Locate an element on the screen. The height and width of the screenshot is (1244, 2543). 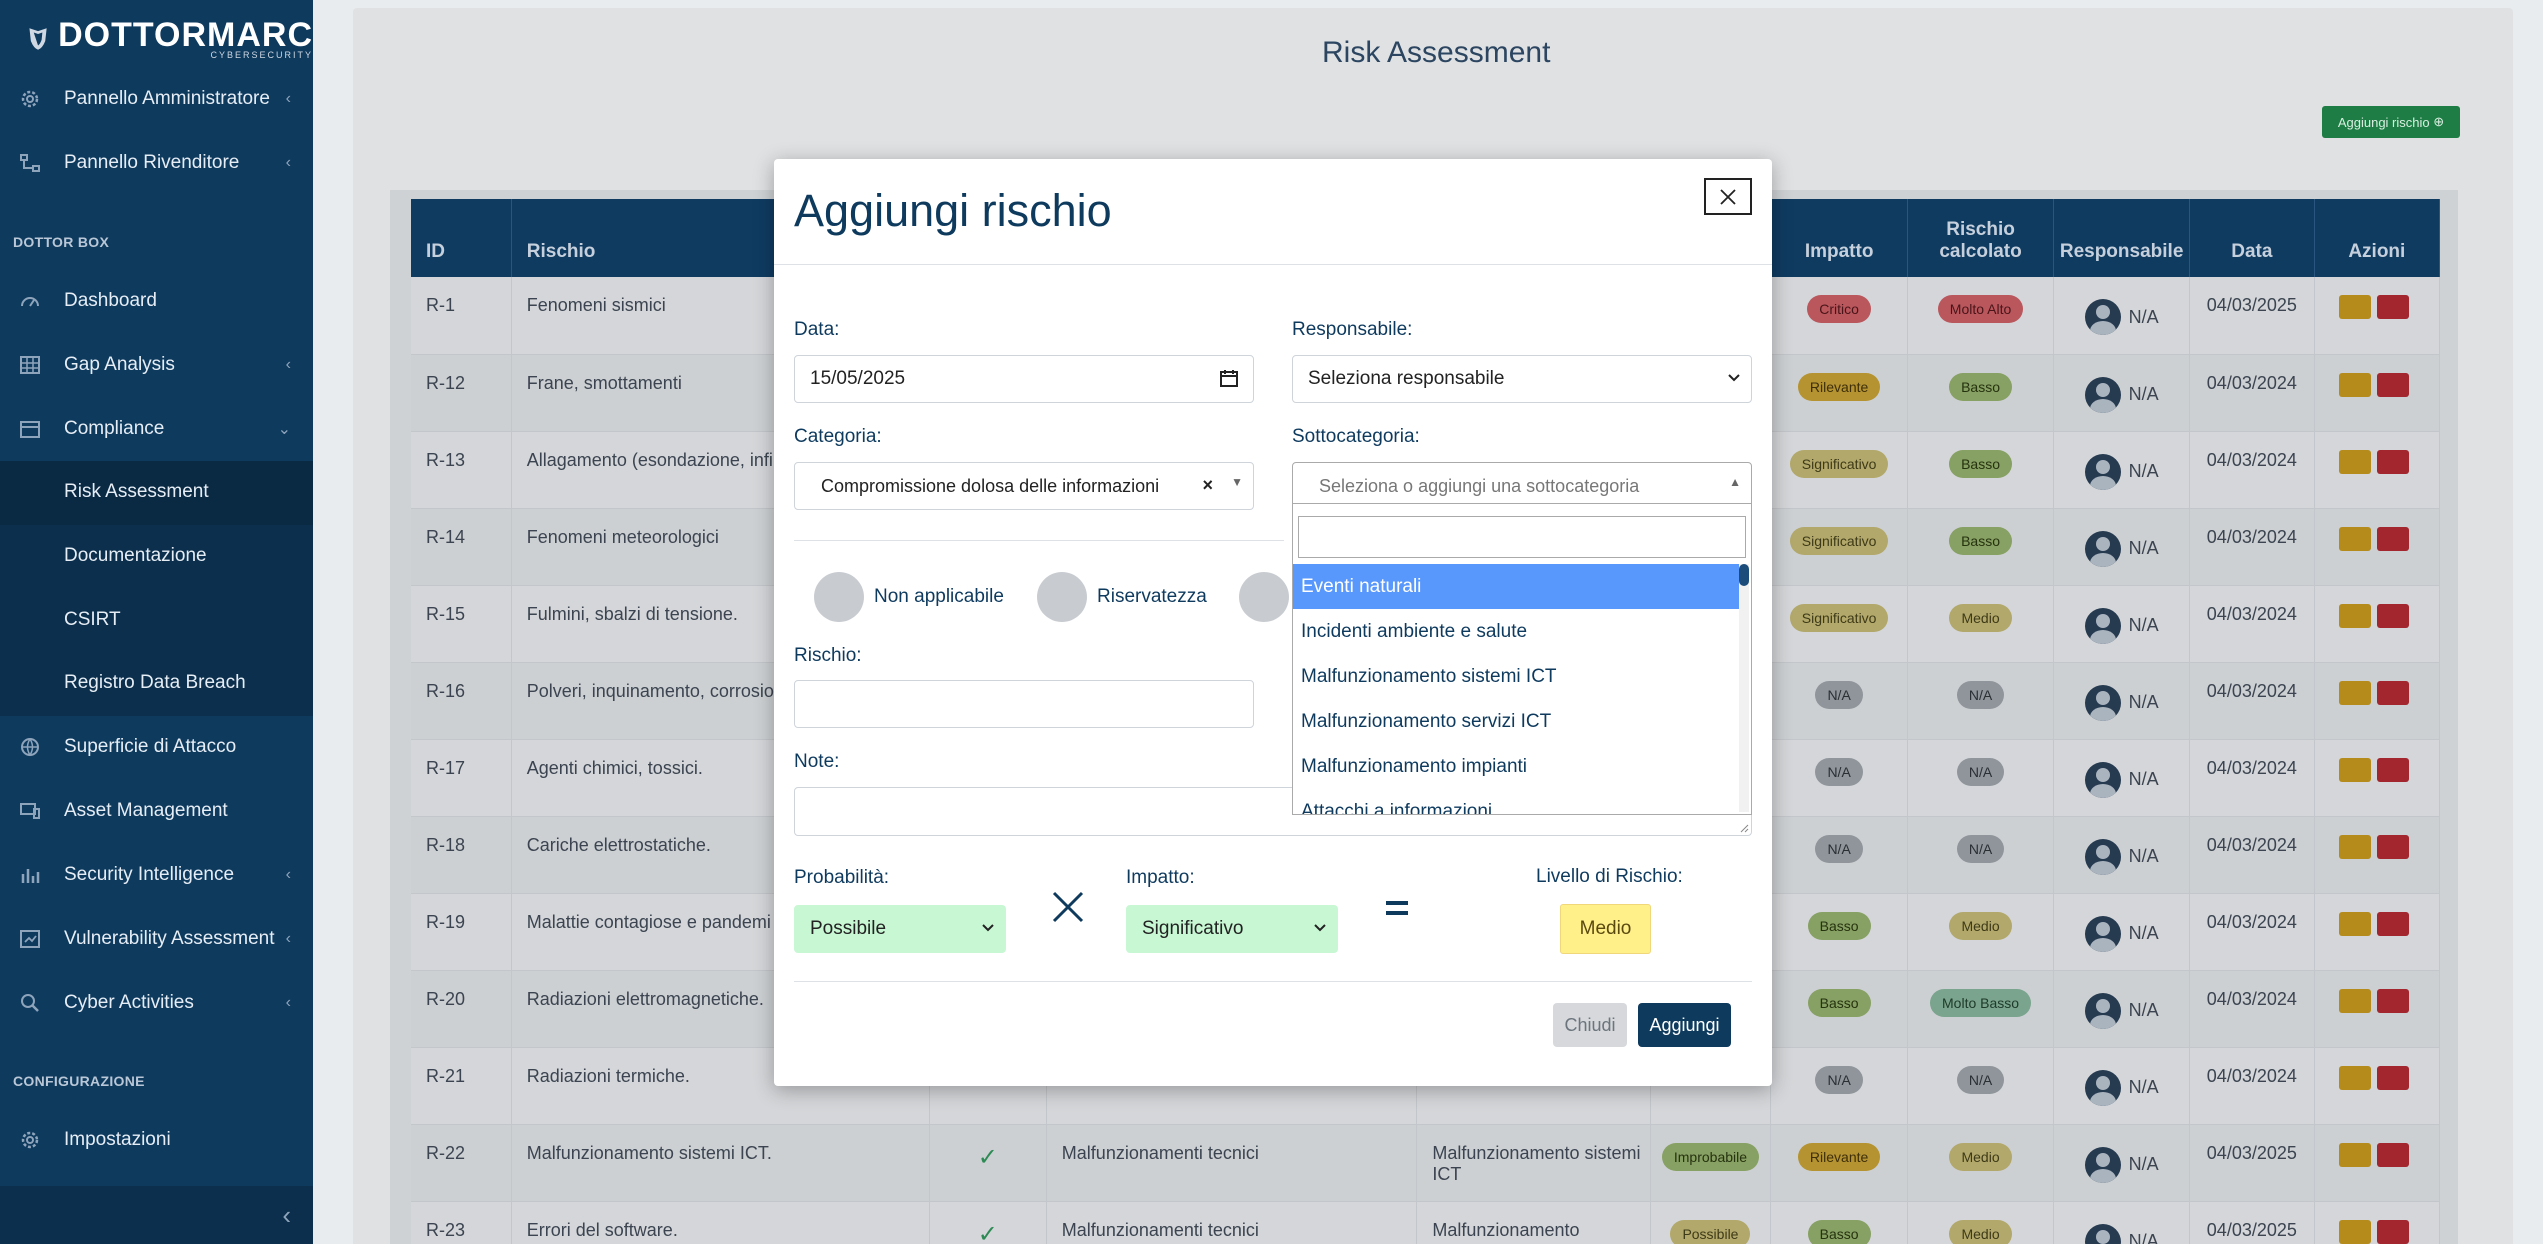
close-icon is located at coordinates (1728, 196).